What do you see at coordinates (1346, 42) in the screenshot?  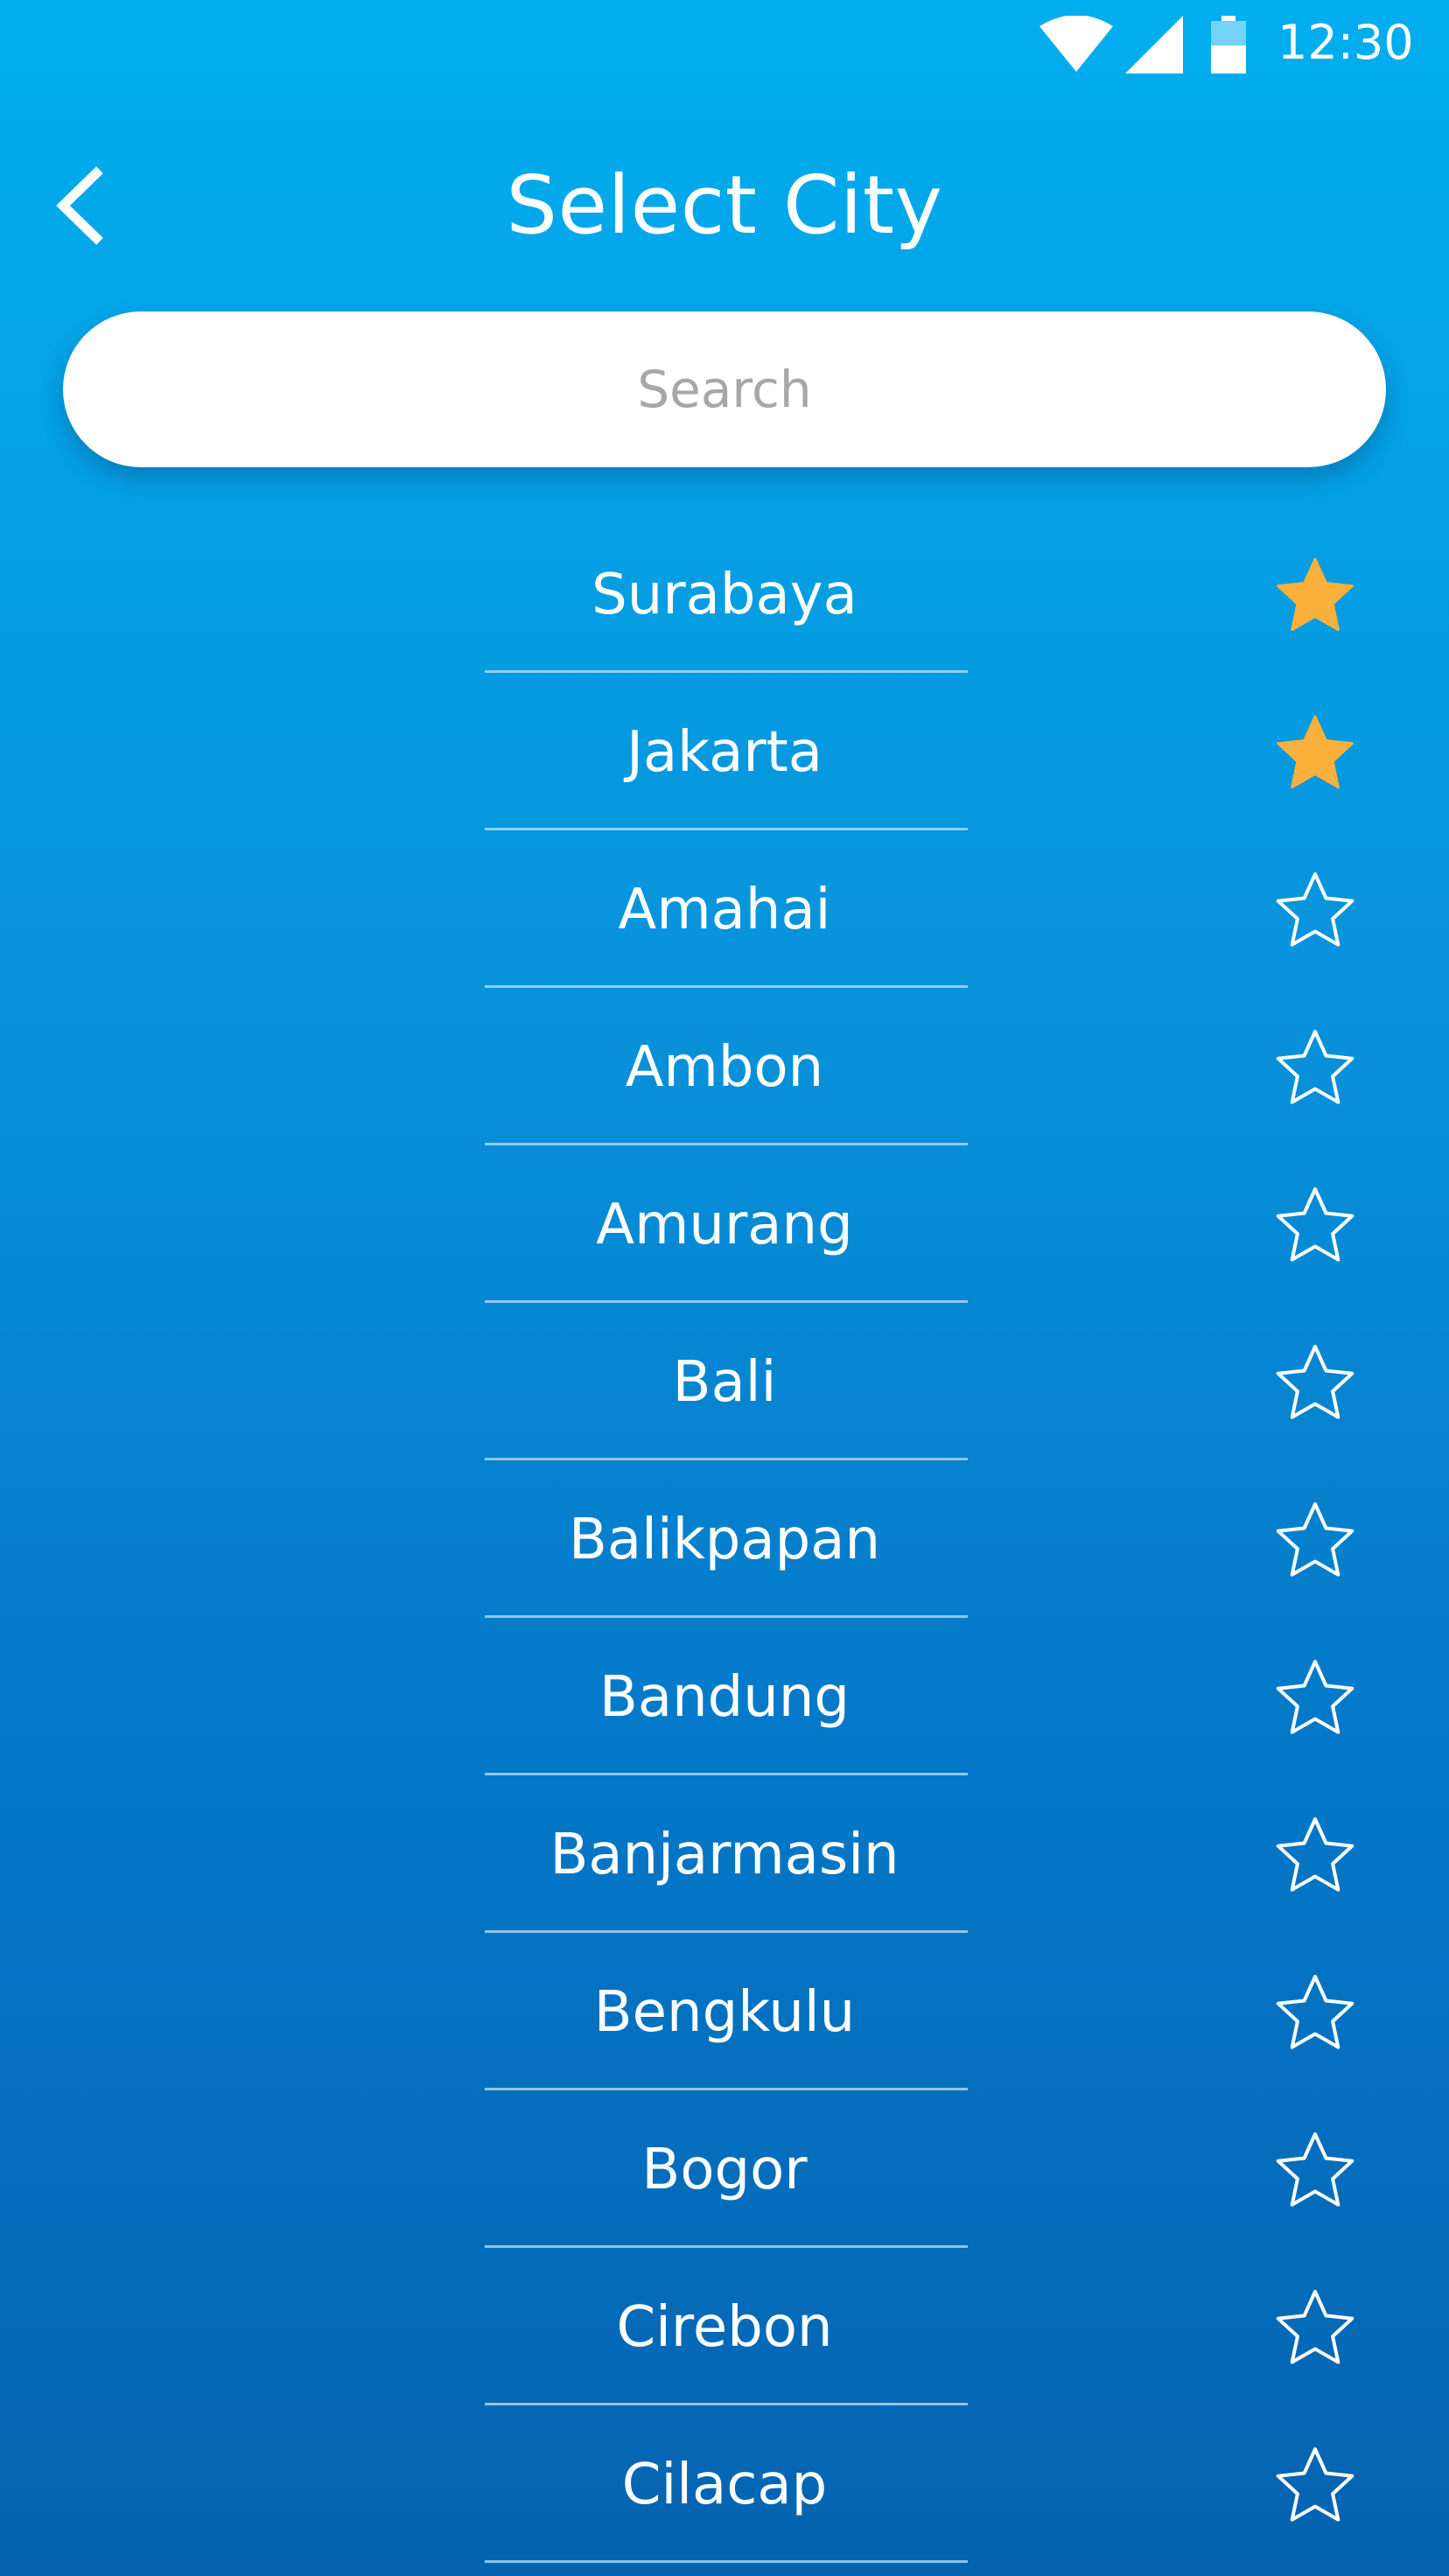 I see `status-time: 12:30` at bounding box center [1346, 42].